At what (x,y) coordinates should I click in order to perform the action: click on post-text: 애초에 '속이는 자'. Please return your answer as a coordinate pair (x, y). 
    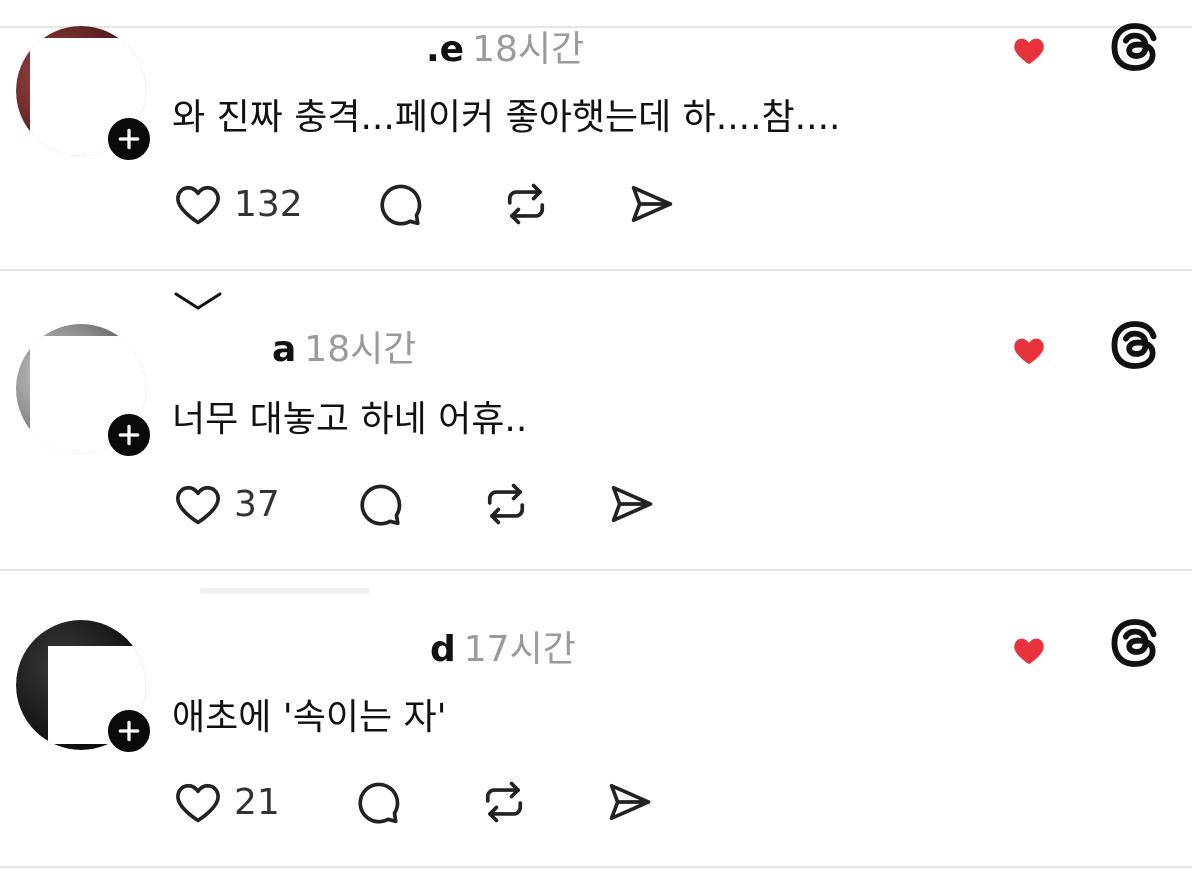
    Looking at the image, I should click on (309, 717).